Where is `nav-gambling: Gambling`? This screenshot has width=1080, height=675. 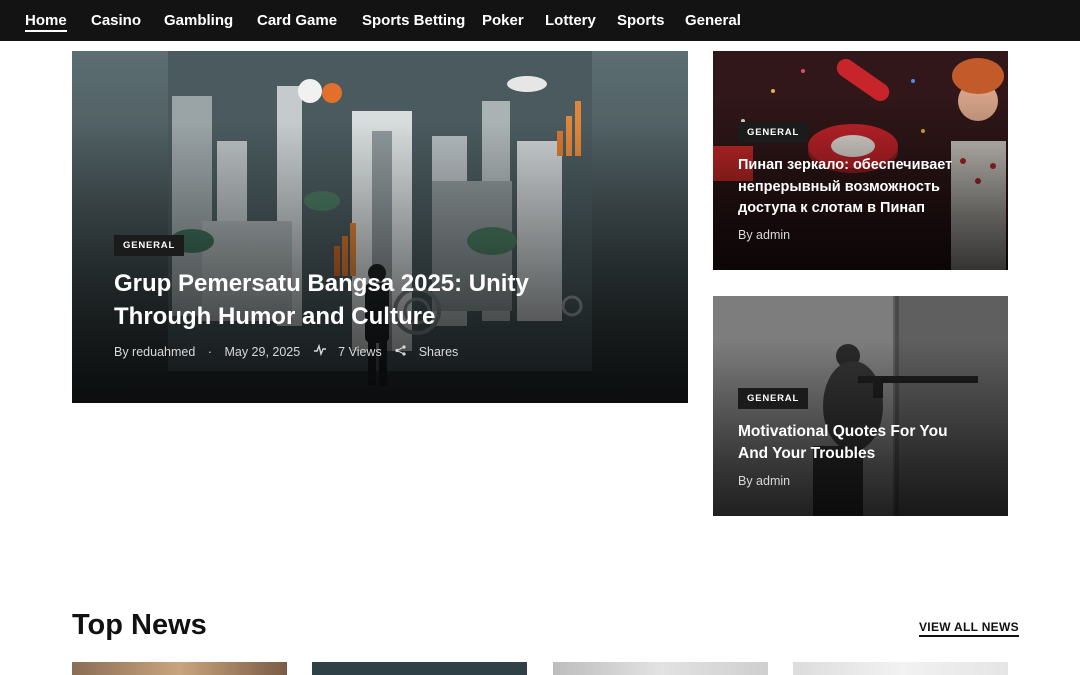
nav-gambling: Gambling is located at coordinates (198, 20).